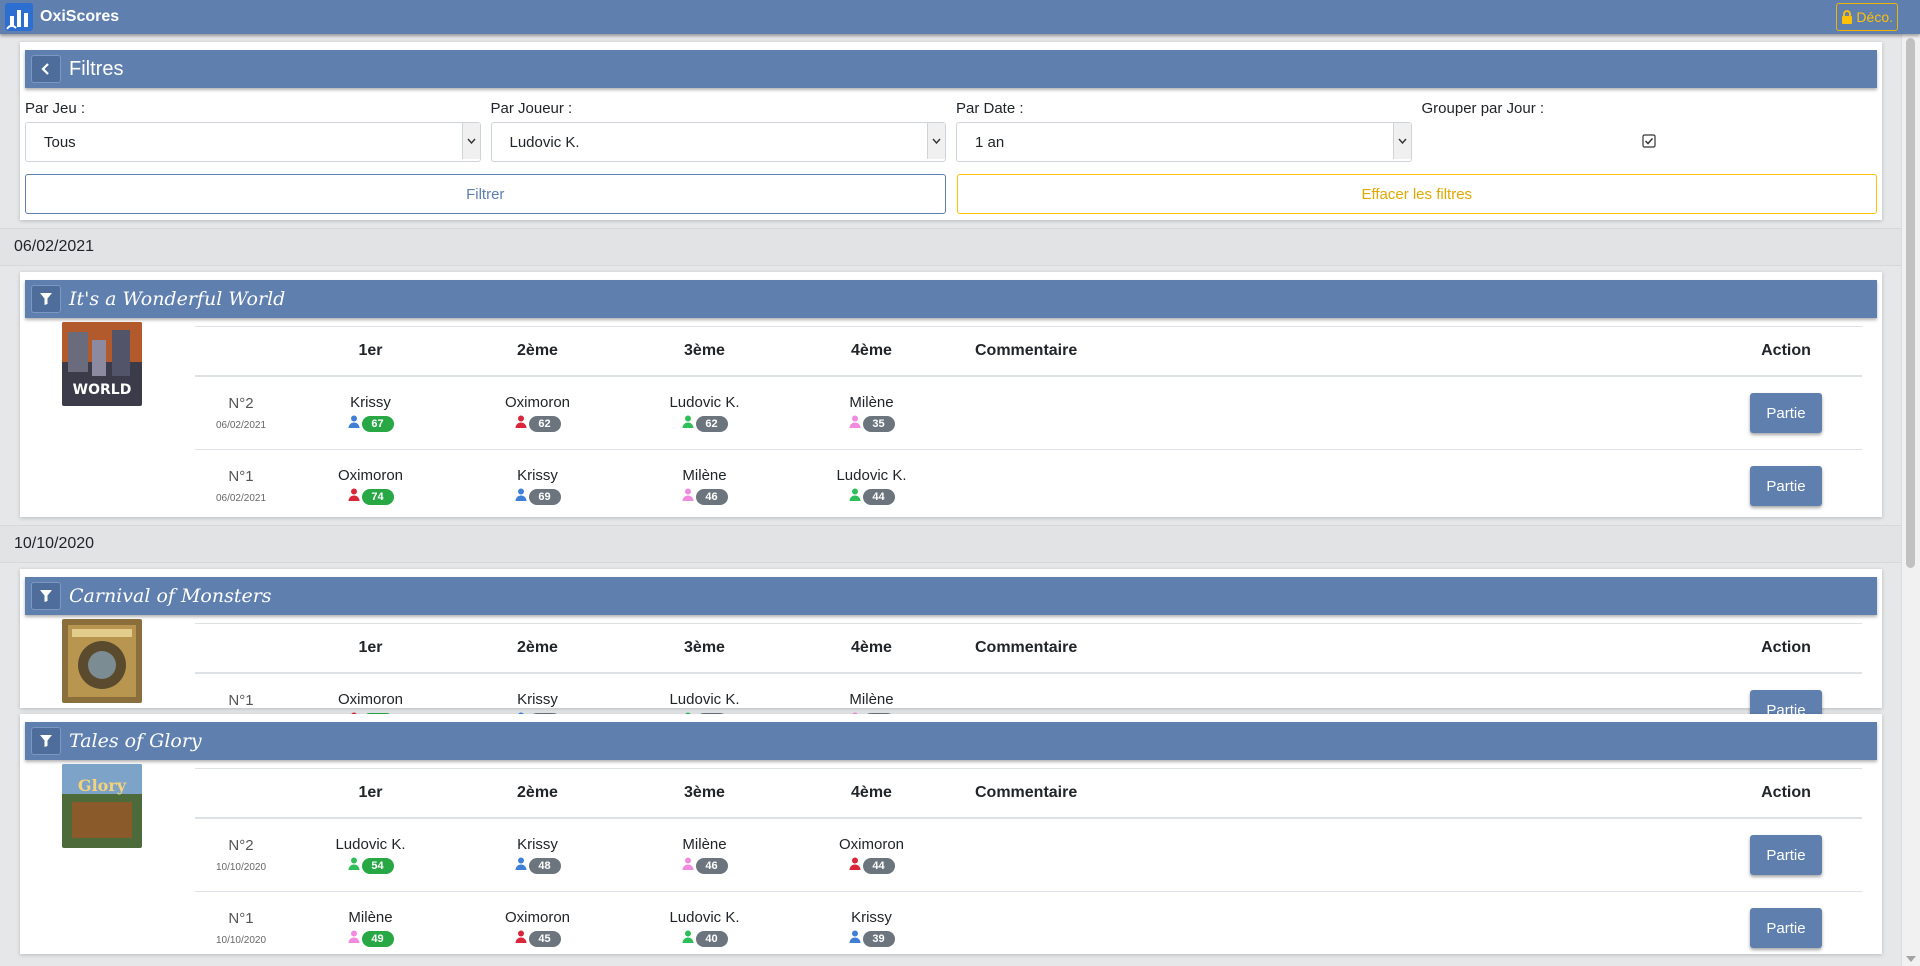  I want to click on player-score: 54, so click(371, 865).